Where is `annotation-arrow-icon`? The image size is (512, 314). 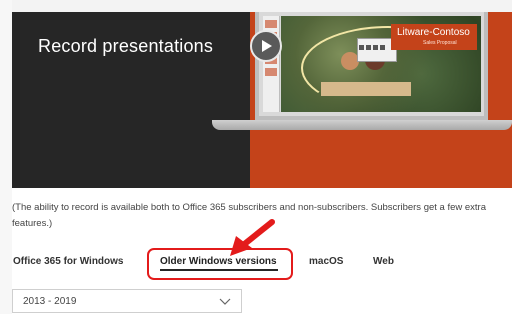 annotation-arrow-icon is located at coordinates (252, 237).